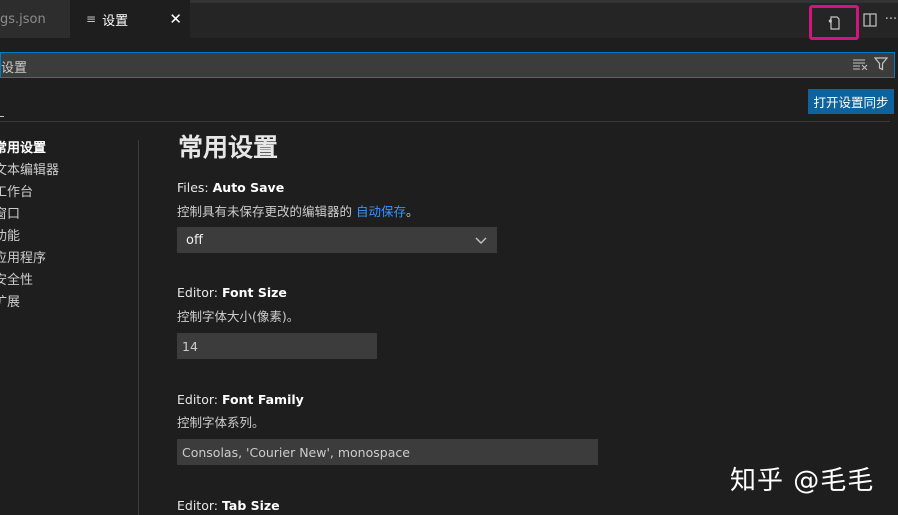  Describe the element at coordinates (387, 452) in the screenshot. I see `font-family-input: Consolas, 'Courier New', monospace` at that location.